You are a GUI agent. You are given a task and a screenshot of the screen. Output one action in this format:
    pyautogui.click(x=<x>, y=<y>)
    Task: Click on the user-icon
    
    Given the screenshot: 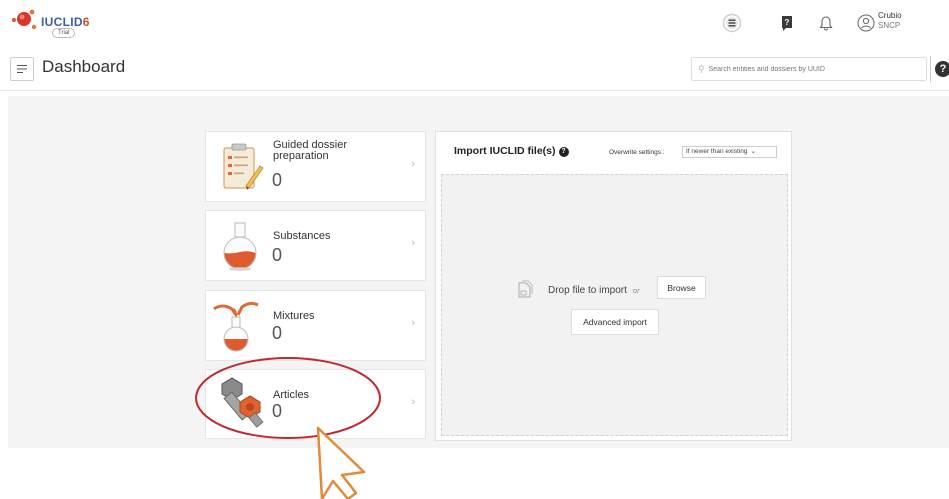 What is the action you would take?
    pyautogui.click(x=866, y=23)
    